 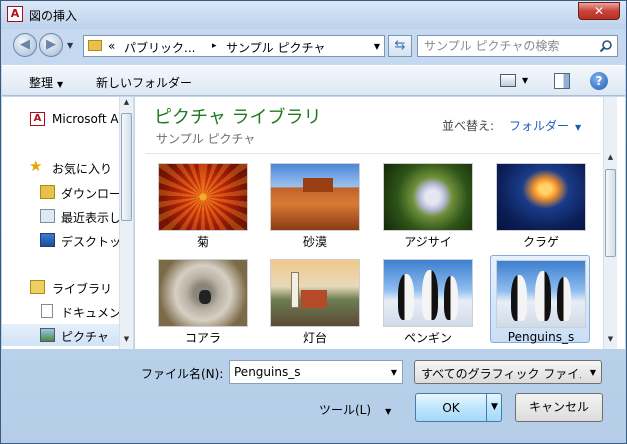 I want to click on file-list-scrollbar: ▲ ▼, so click(x=610, y=223).